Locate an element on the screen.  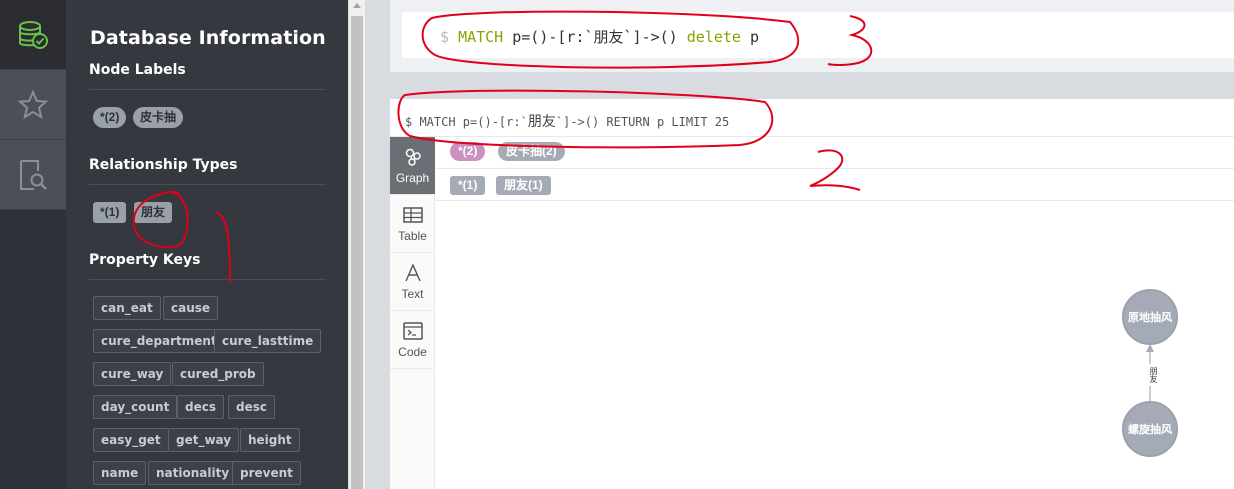
query-text: $ MATCH p=()-[r:`朋友`]->() delete p is located at coordinates (599, 36).